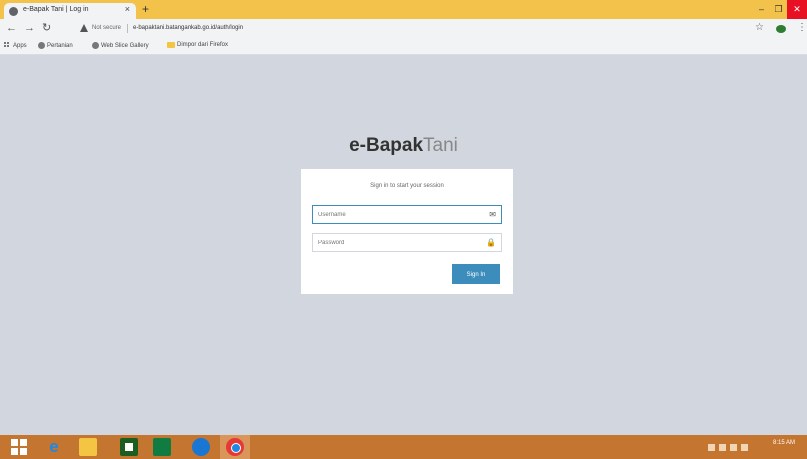 The height and width of the screenshot is (459, 807). What do you see at coordinates (7, 45) in the screenshot?
I see `apps-grid-icon` at bounding box center [7, 45].